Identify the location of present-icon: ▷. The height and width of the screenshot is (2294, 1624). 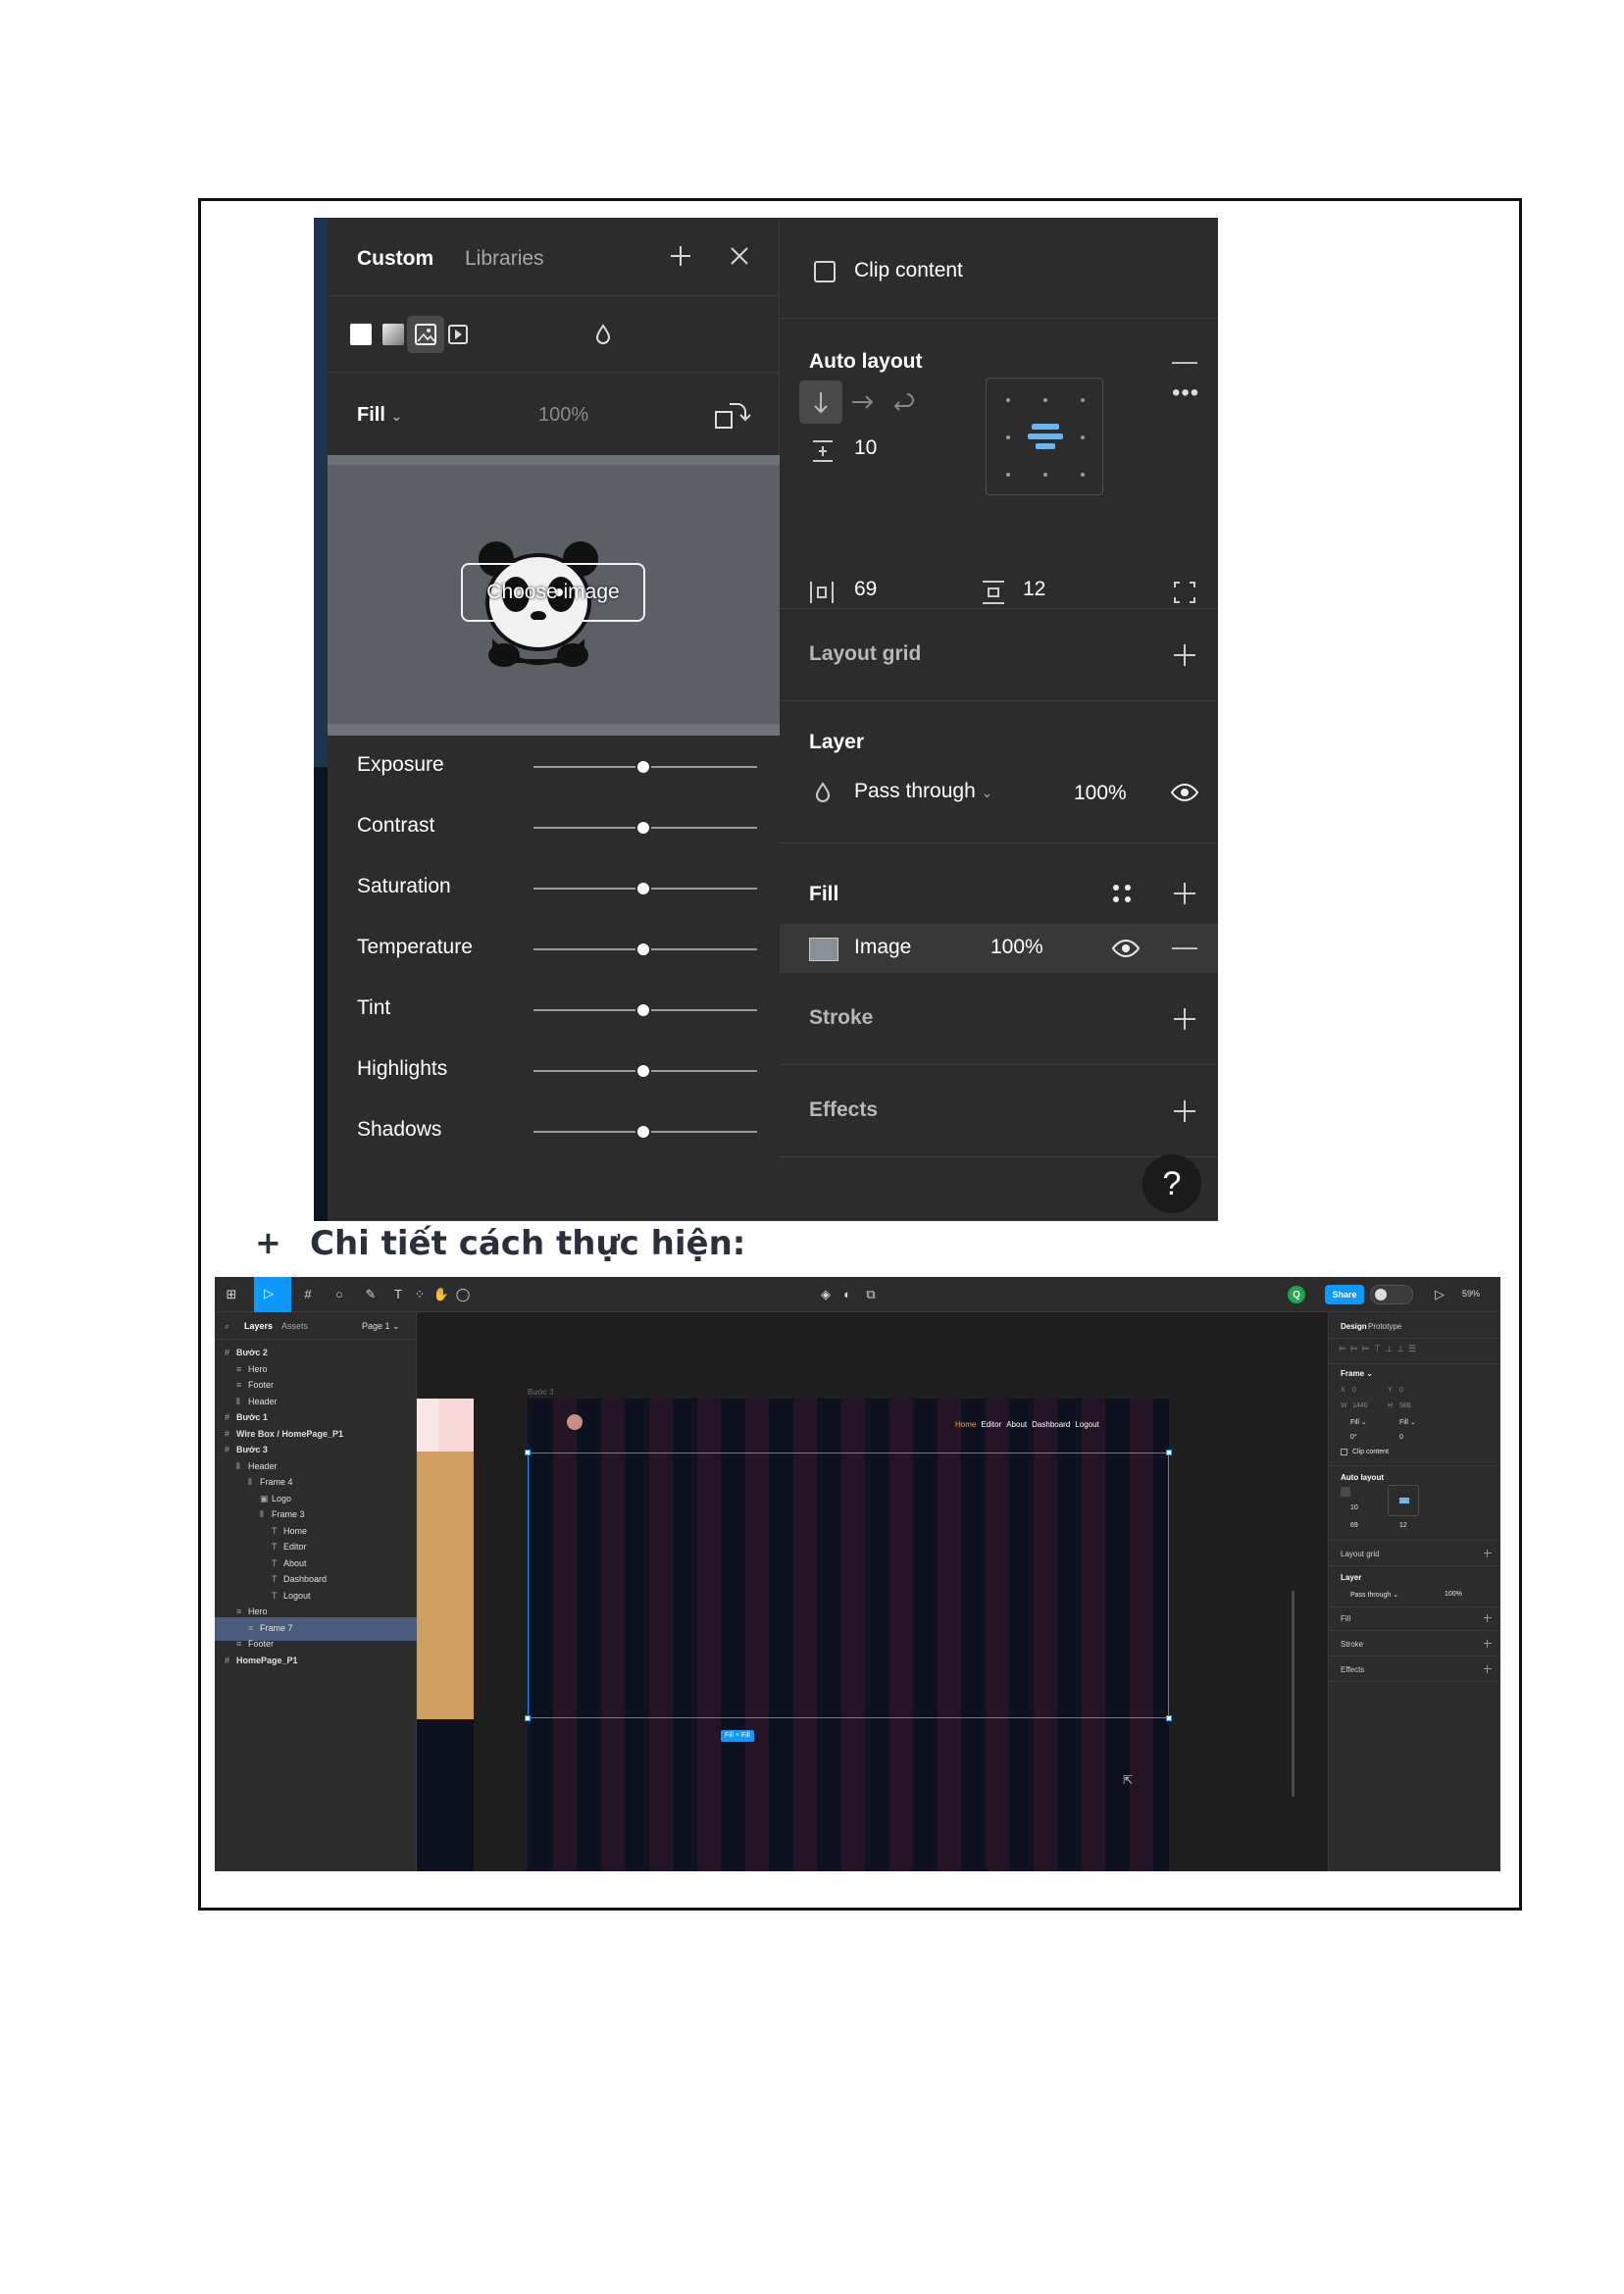
(1439, 1294).